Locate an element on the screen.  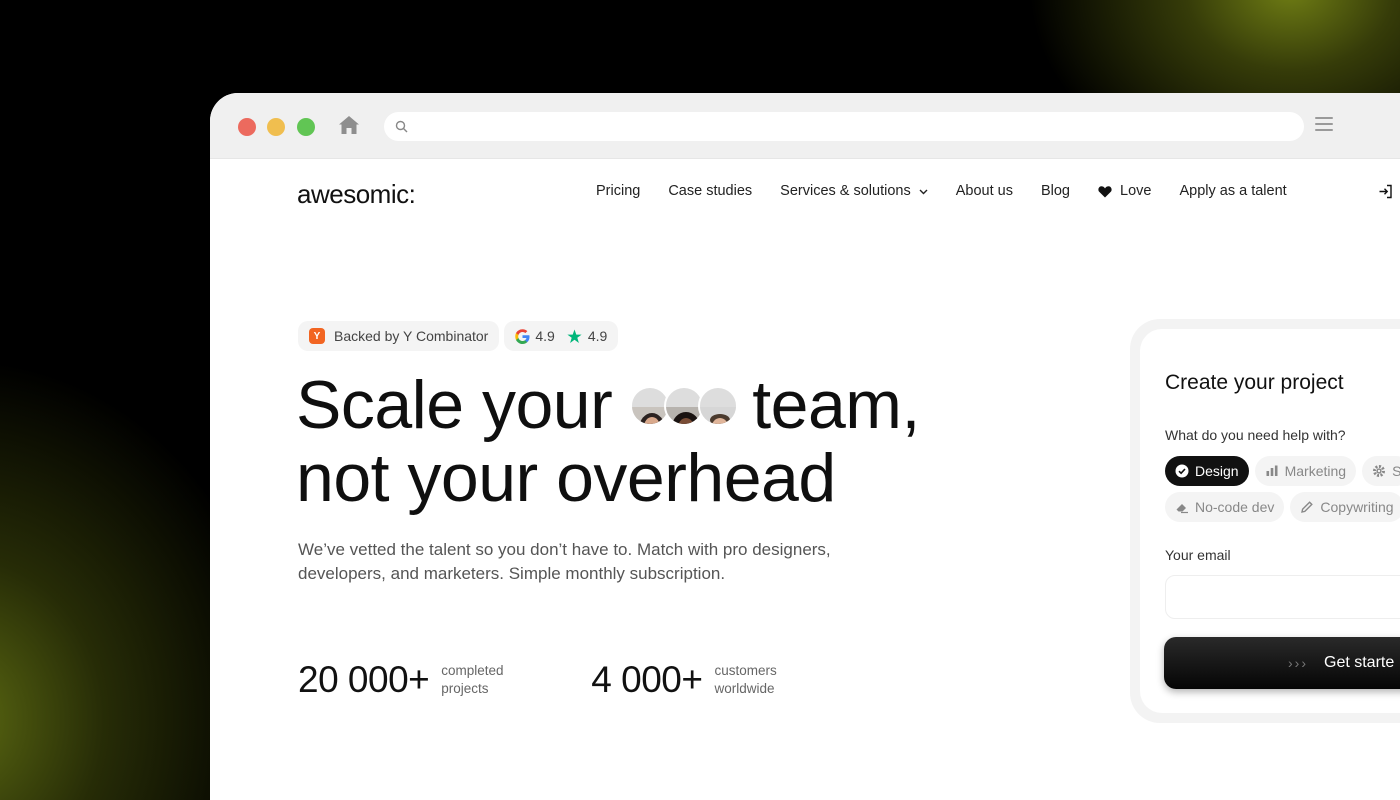
nav-link-case-studies: Case studies is located at coordinates (710, 191).